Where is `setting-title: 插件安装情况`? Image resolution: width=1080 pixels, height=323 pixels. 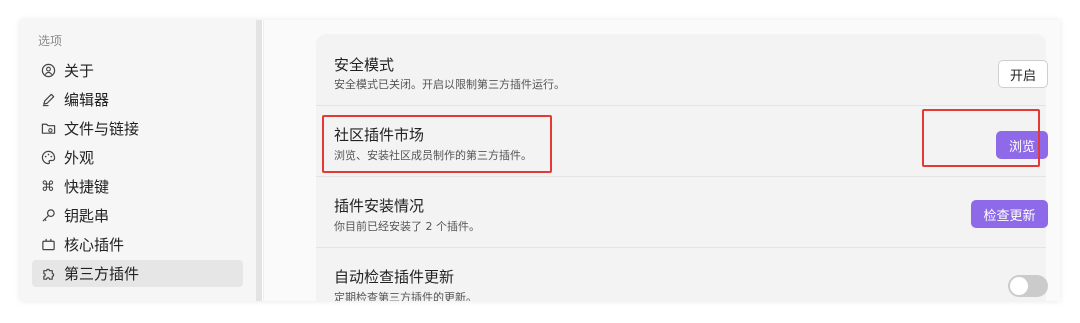
setting-title: 插件安装情况 is located at coordinates (379, 206).